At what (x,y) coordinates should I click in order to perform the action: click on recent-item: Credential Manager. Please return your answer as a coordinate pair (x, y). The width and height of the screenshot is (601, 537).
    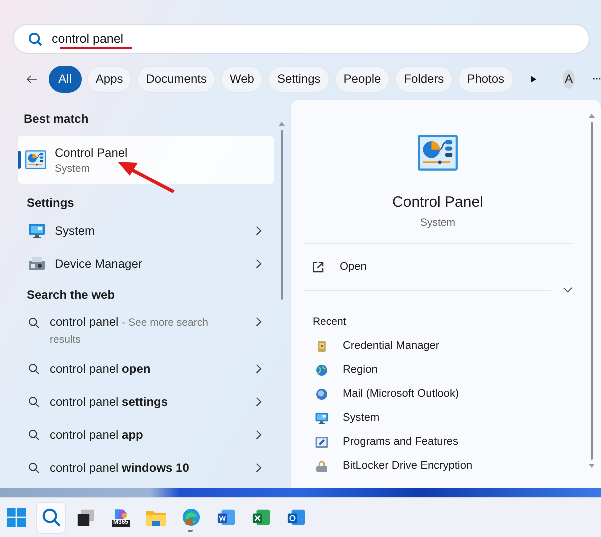
    Looking at the image, I should click on (437, 346).